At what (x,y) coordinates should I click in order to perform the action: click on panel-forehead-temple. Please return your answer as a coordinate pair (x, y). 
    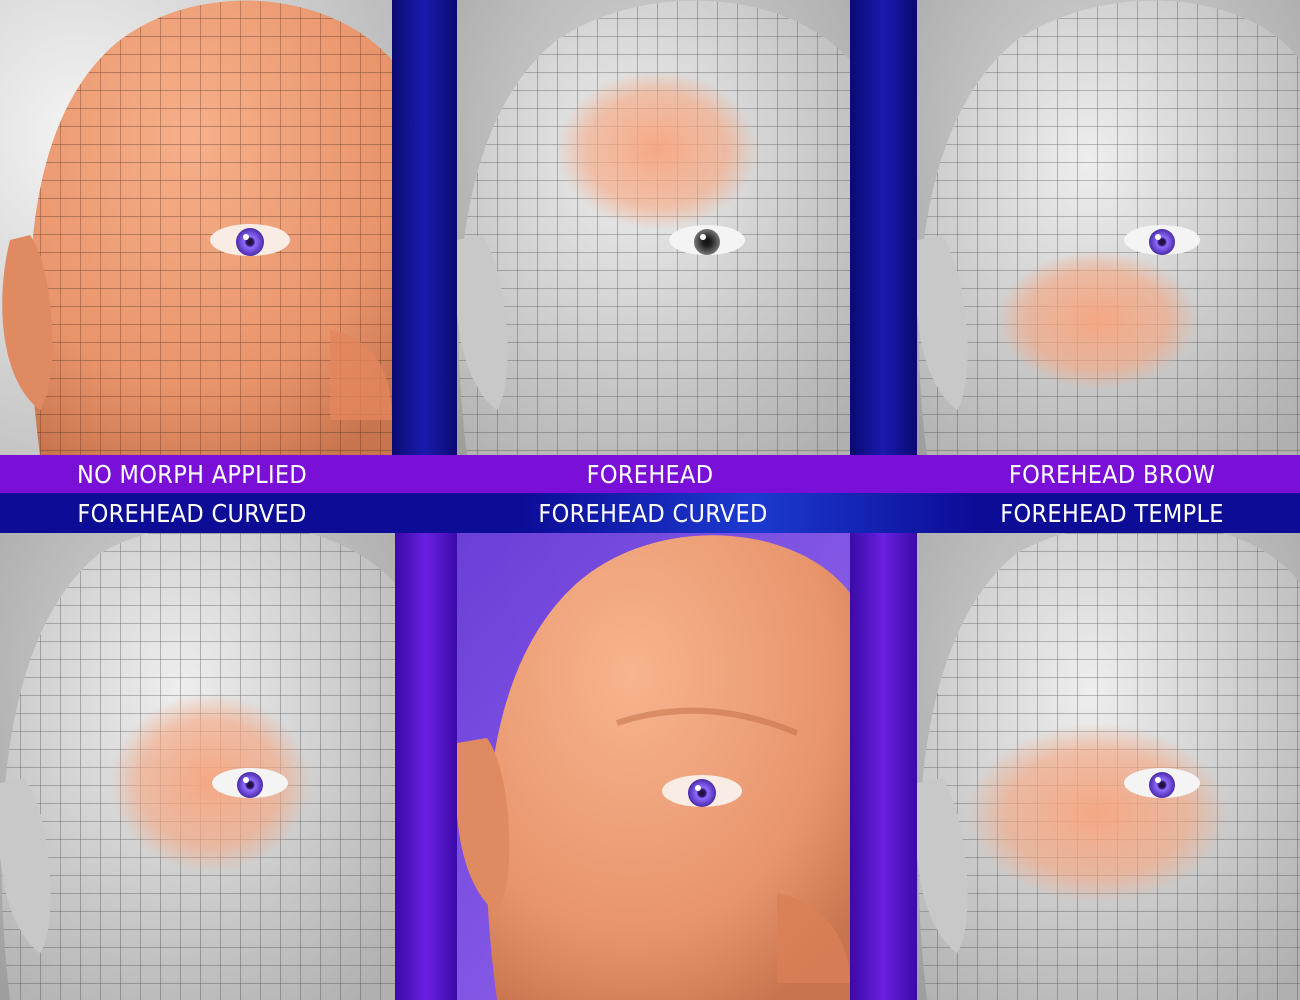
    Looking at the image, I should click on (1108, 766).